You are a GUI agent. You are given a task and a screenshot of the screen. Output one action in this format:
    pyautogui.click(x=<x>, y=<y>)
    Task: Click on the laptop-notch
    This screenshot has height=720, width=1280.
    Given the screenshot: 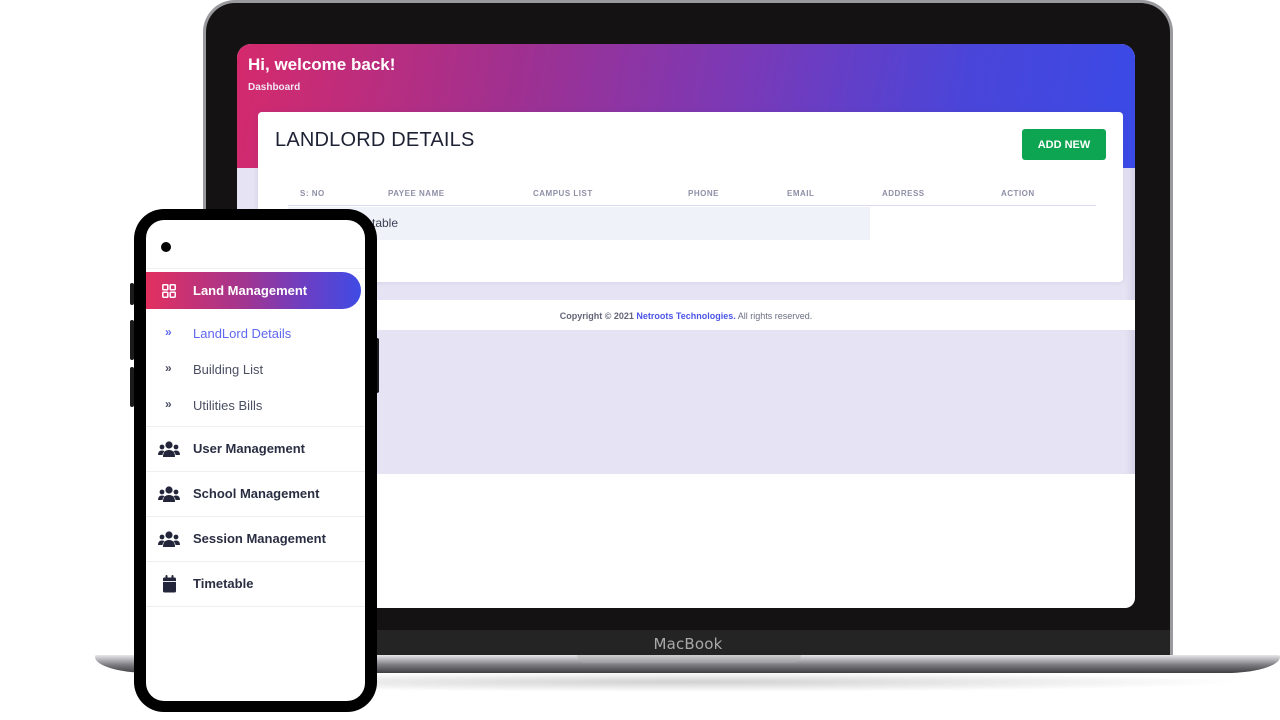 What is the action you would take?
    pyautogui.click(x=689, y=659)
    